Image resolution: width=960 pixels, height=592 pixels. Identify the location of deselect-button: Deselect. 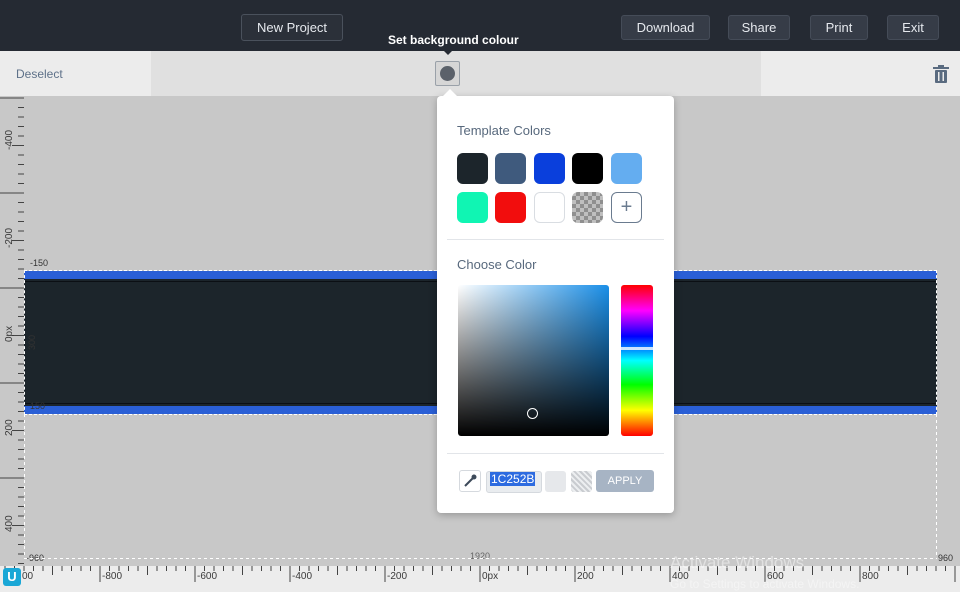
(39, 74).